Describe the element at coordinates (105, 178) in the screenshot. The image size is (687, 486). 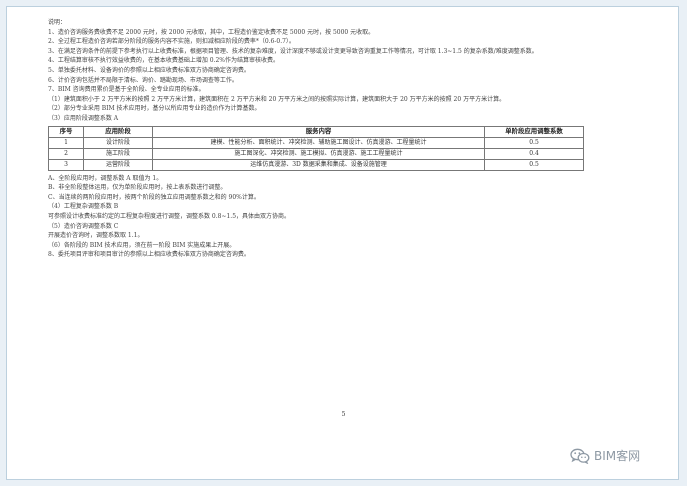
I see `note-item: A、全阶段应用时，调整系数 A 取值为 1。` at that location.